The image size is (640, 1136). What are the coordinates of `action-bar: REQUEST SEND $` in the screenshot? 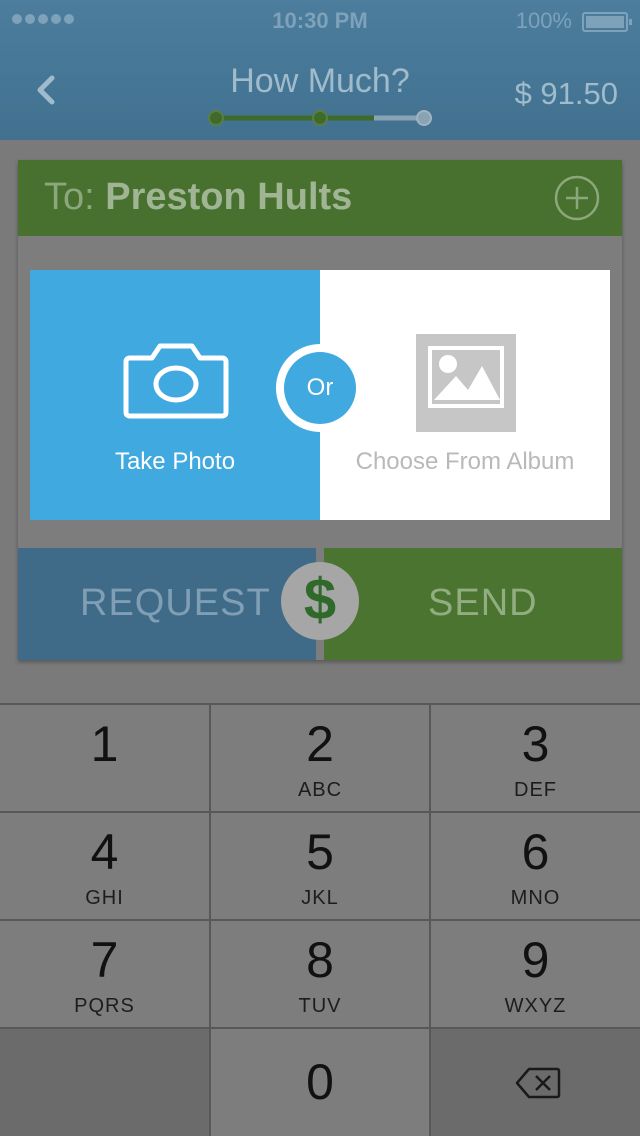 It's located at (320, 604).